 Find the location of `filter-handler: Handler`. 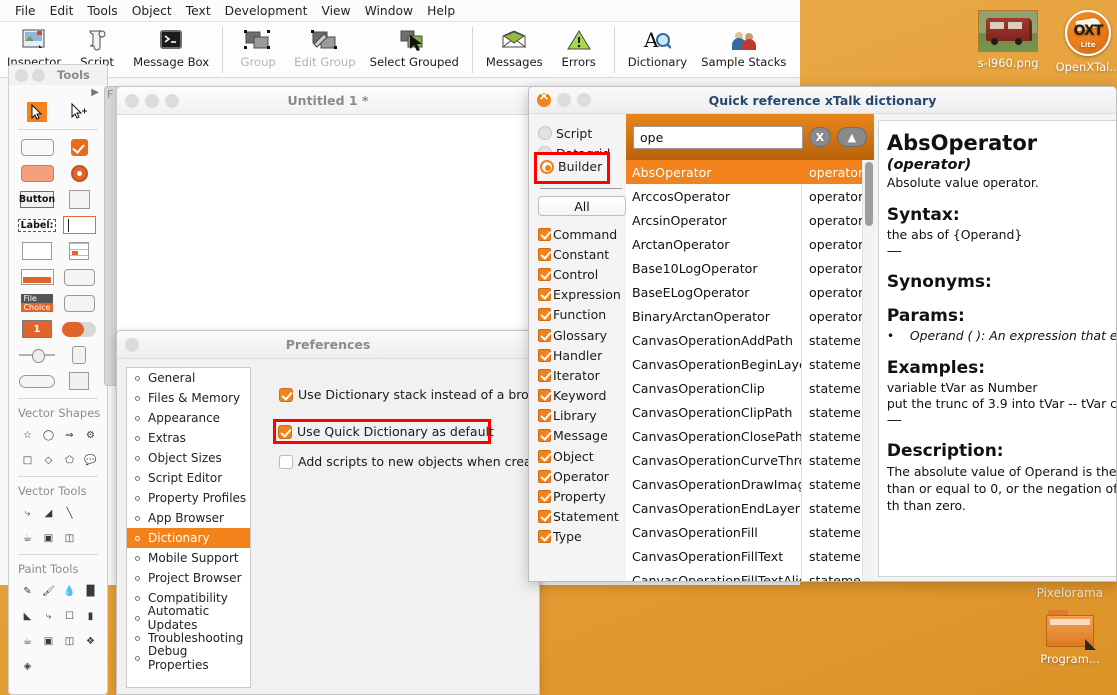

filter-handler: Handler is located at coordinates (582, 355).